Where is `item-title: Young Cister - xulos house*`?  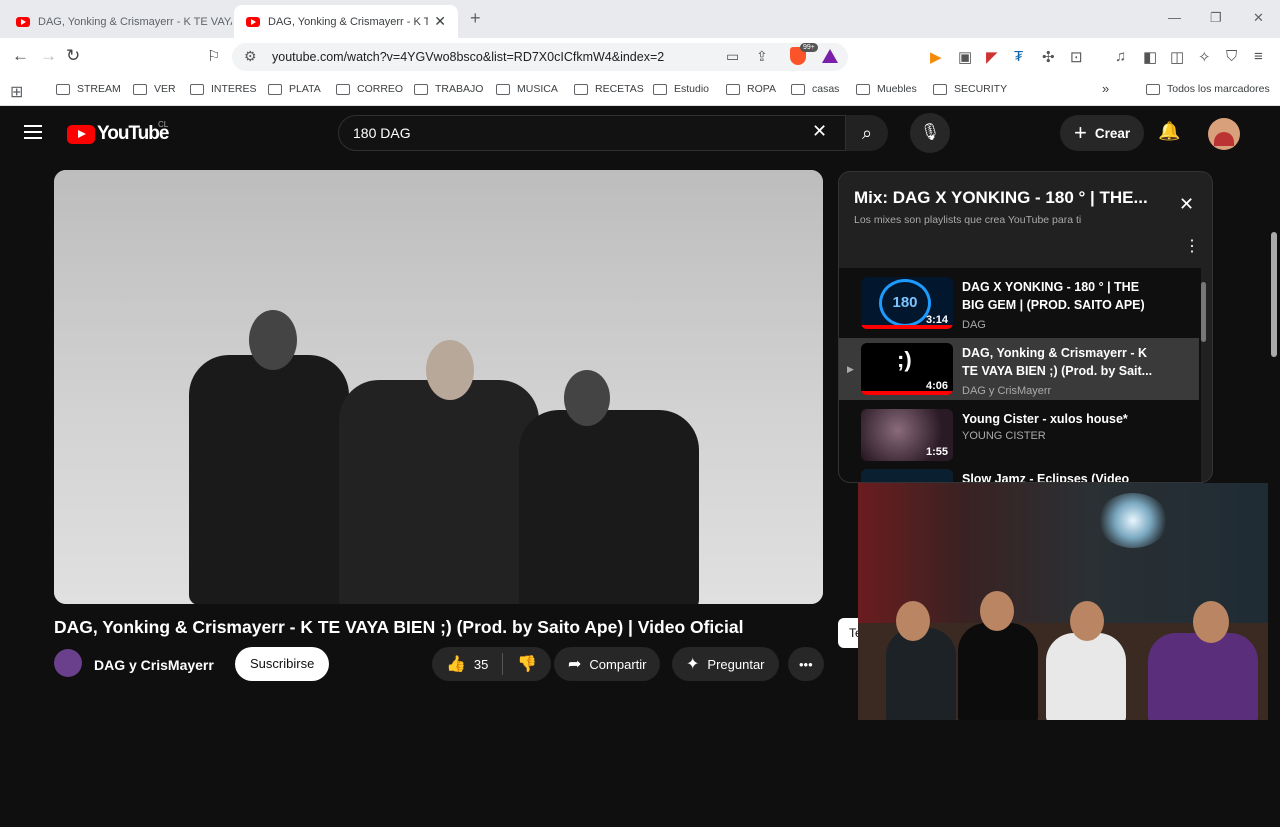 item-title: Young Cister - xulos house* is located at coordinates (1045, 419).